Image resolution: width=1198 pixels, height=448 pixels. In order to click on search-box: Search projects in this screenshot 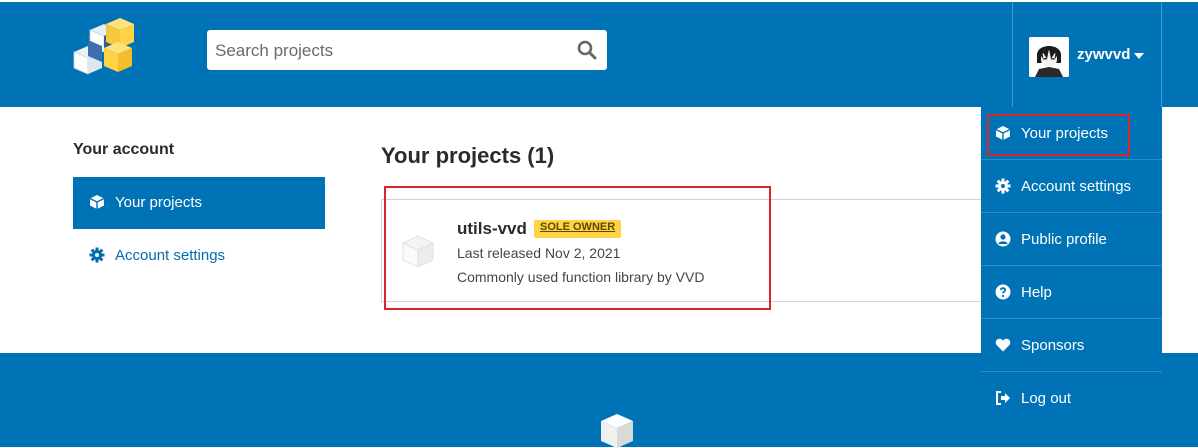, I will do `click(407, 50)`.